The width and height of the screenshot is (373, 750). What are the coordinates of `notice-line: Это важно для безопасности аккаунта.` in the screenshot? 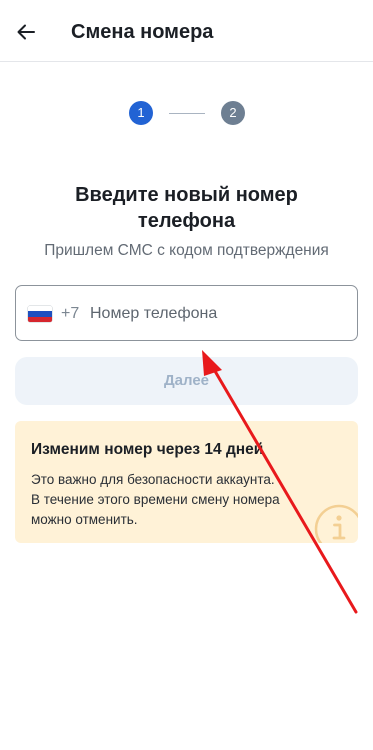 It's located at (153, 479).